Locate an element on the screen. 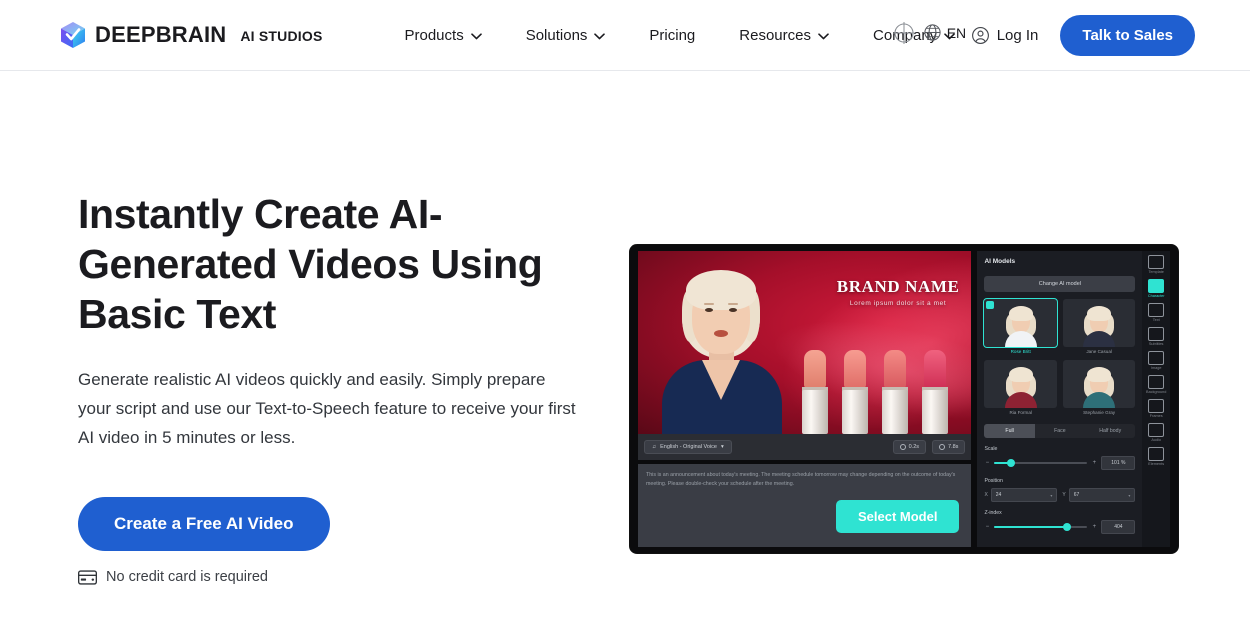 The width and height of the screenshot is (1250, 630). model-name: Rose Britt is located at coordinates (1020, 351).